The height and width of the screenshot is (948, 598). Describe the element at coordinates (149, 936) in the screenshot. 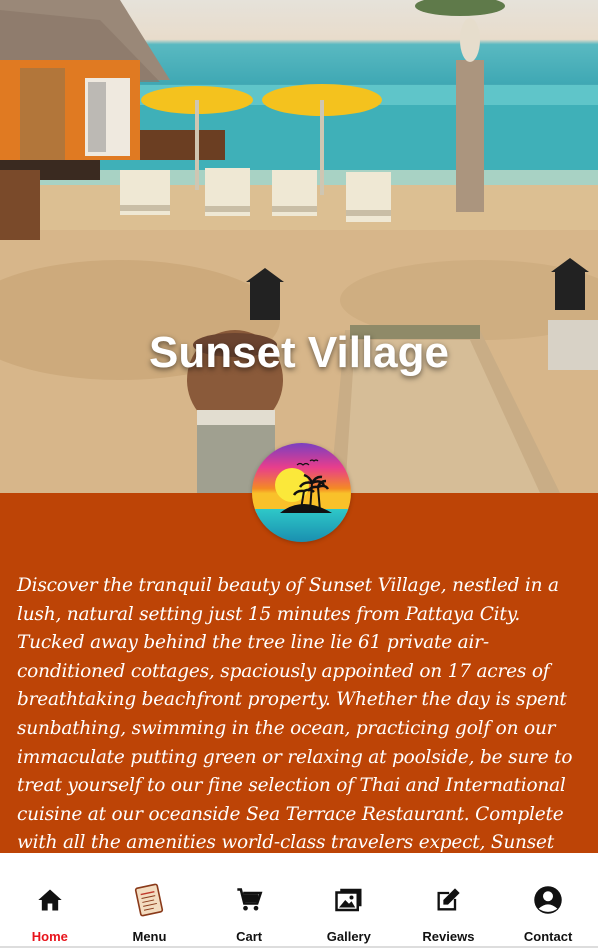

I see `nav-label-menu: Menu` at that location.